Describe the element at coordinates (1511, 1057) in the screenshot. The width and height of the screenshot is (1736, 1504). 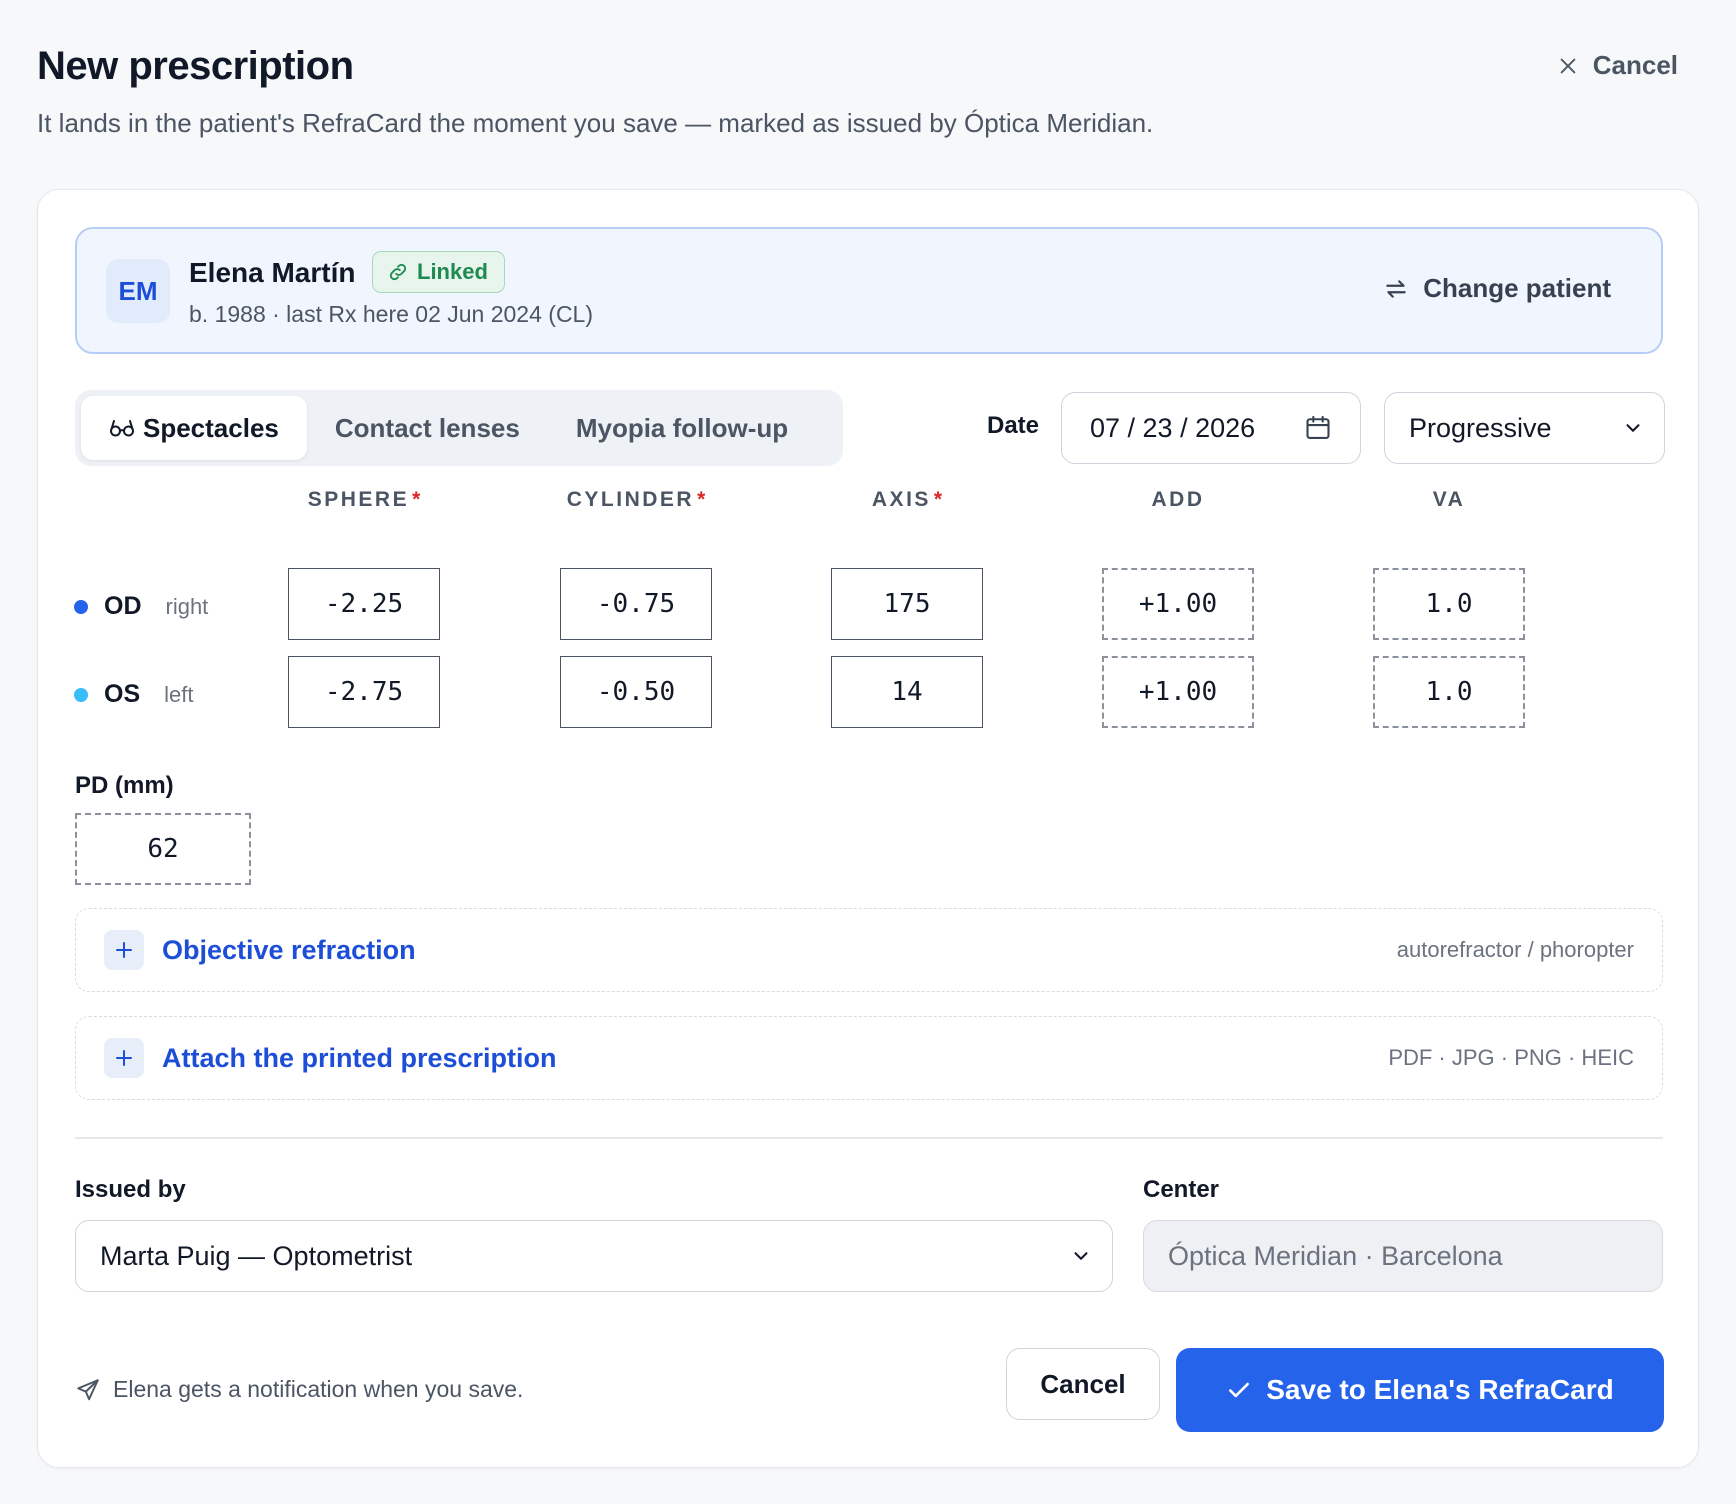
I see `attach-prescription-hint: PDF · JPG · PNG · HEIC` at that location.